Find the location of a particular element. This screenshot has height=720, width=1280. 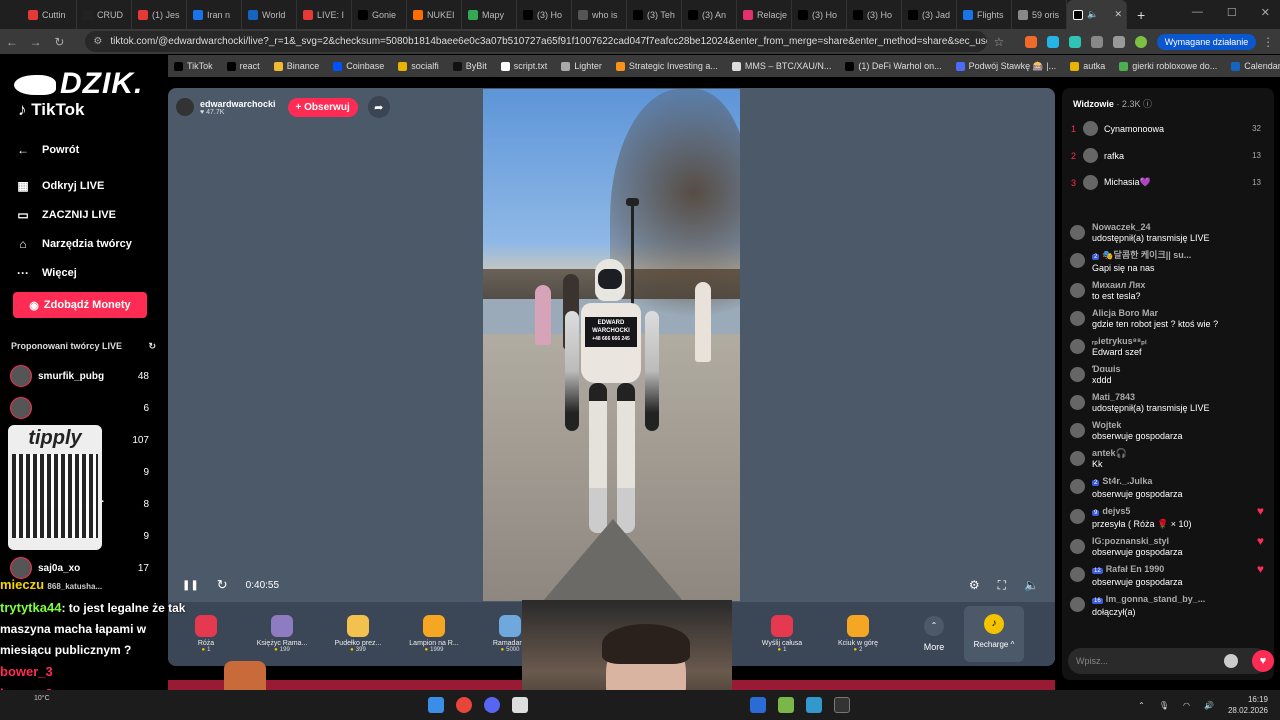

sidebar-item-creator-tools: ⌂ Narzędzia twórcy is located at coordinates (91, 243).